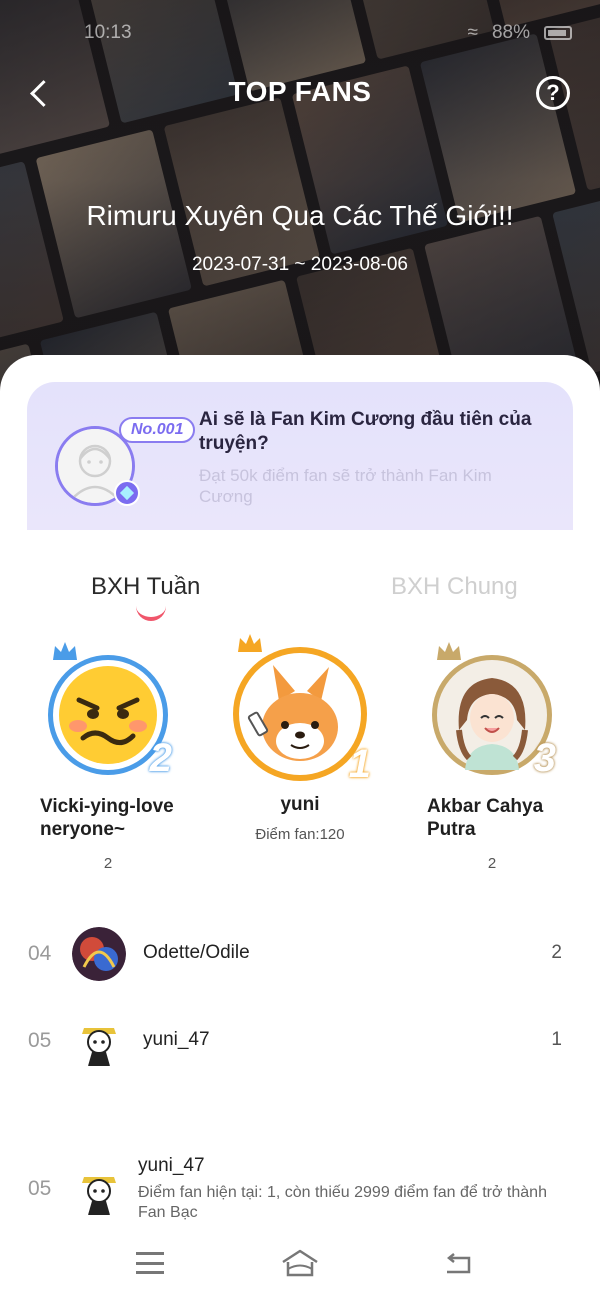  I want to click on fan-name: Akbar Cahya Putra, so click(485, 818).